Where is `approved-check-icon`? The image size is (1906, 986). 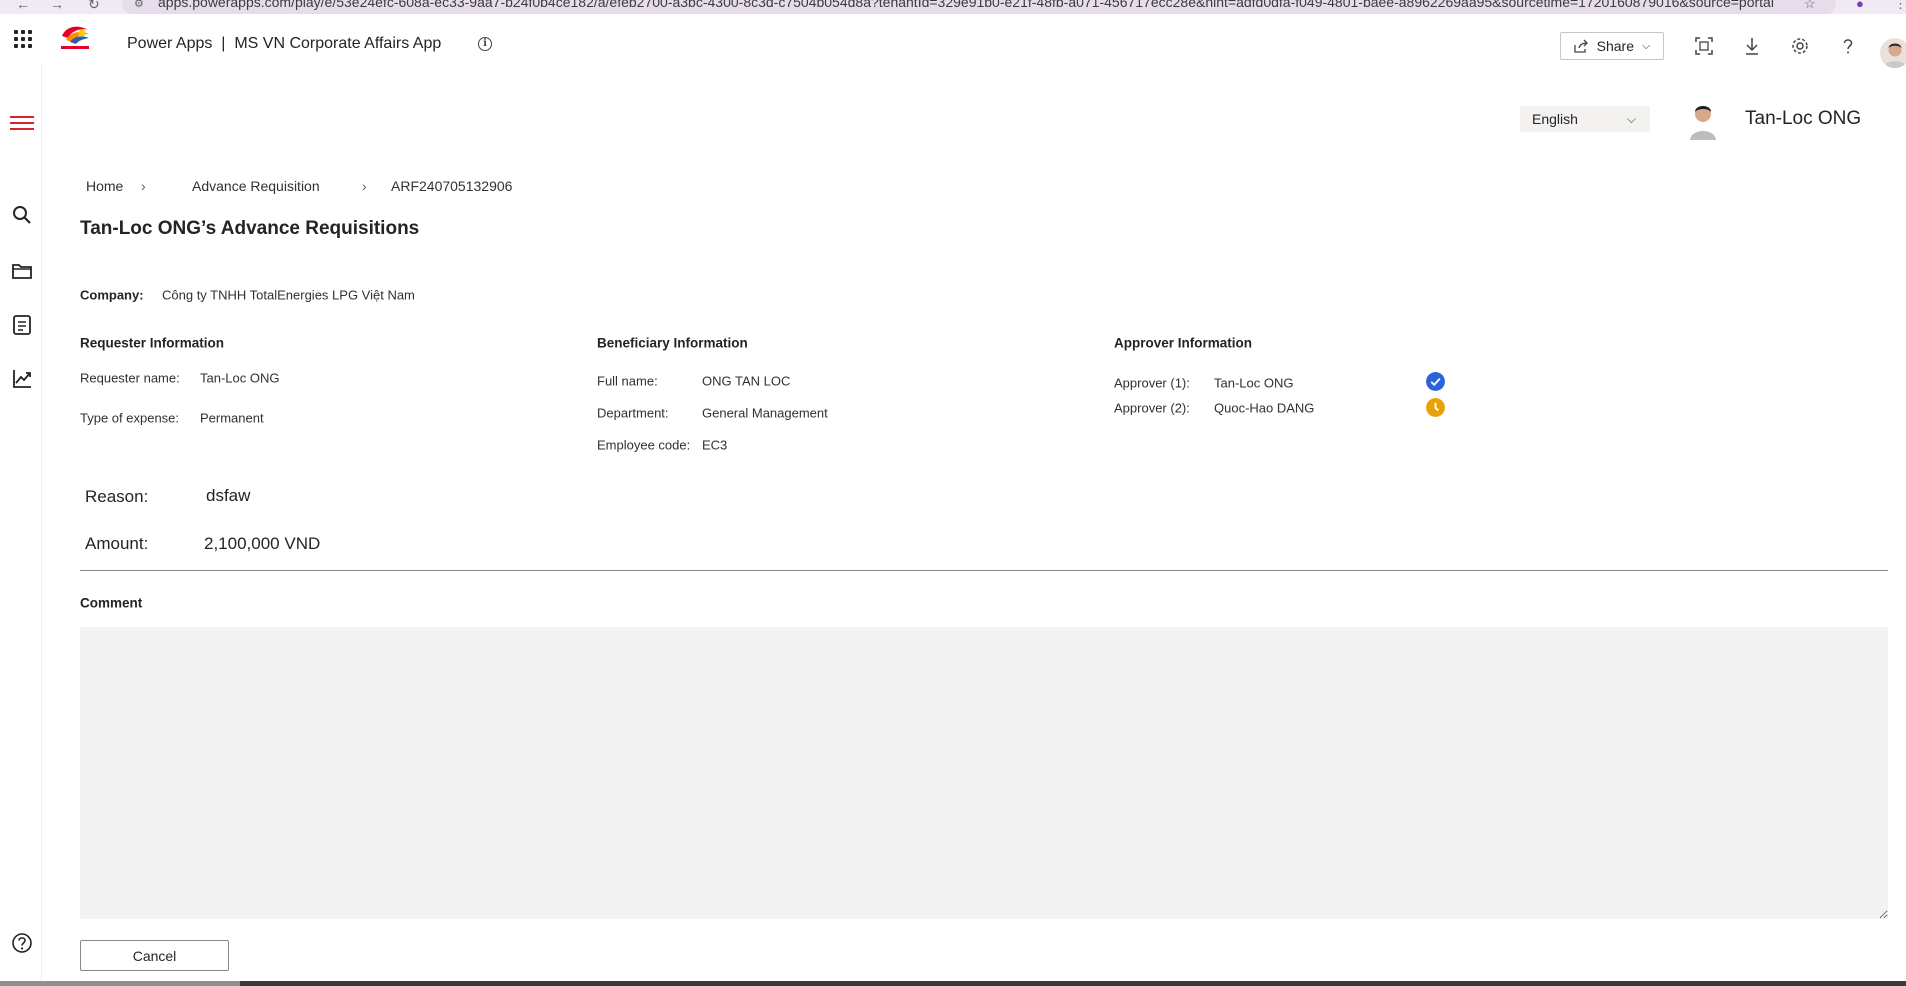
approved-check-icon is located at coordinates (1435, 381).